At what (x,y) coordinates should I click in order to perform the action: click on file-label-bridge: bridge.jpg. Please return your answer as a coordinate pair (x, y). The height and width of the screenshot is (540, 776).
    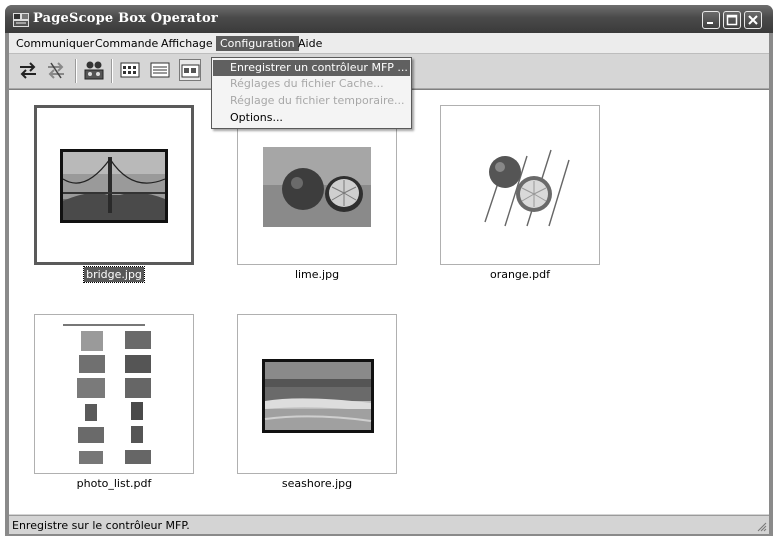
    Looking at the image, I should click on (114, 274).